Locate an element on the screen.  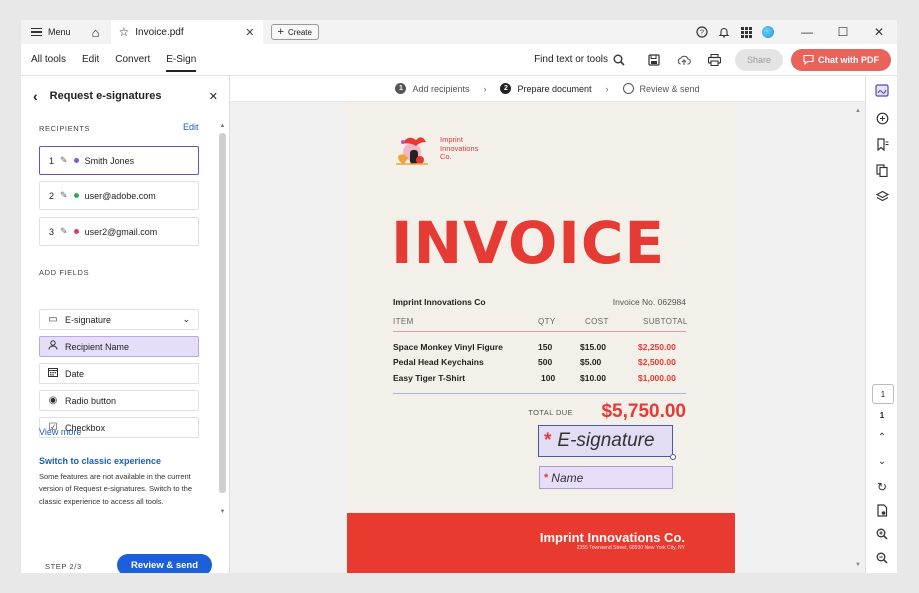
apps-icon is located at coordinates (746, 32).